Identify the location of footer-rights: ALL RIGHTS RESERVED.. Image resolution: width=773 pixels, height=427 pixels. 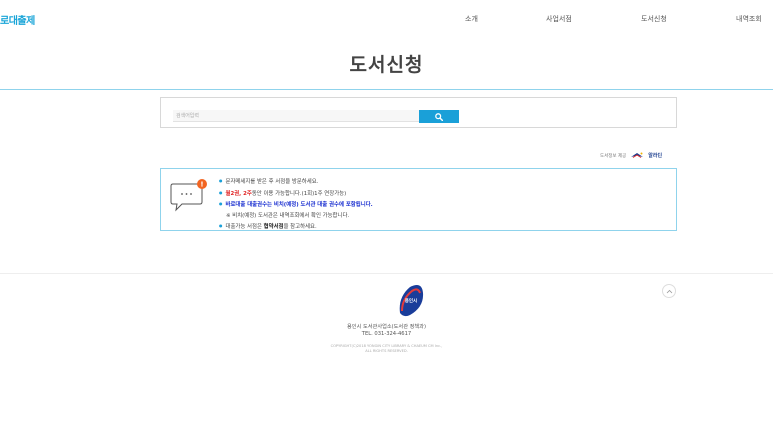
(386, 351).